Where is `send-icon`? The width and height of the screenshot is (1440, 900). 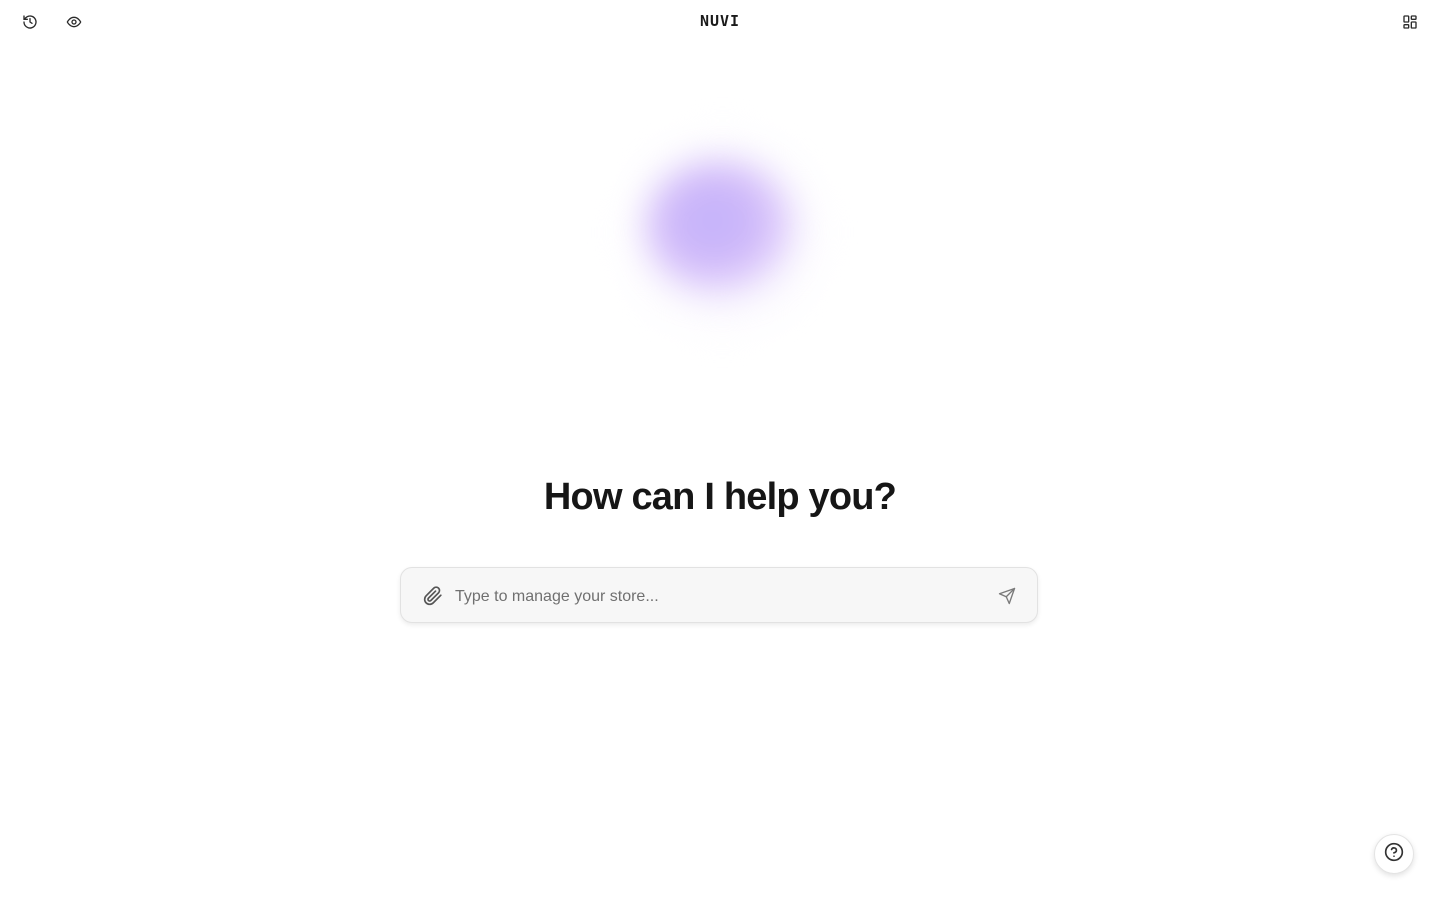 send-icon is located at coordinates (1007, 596).